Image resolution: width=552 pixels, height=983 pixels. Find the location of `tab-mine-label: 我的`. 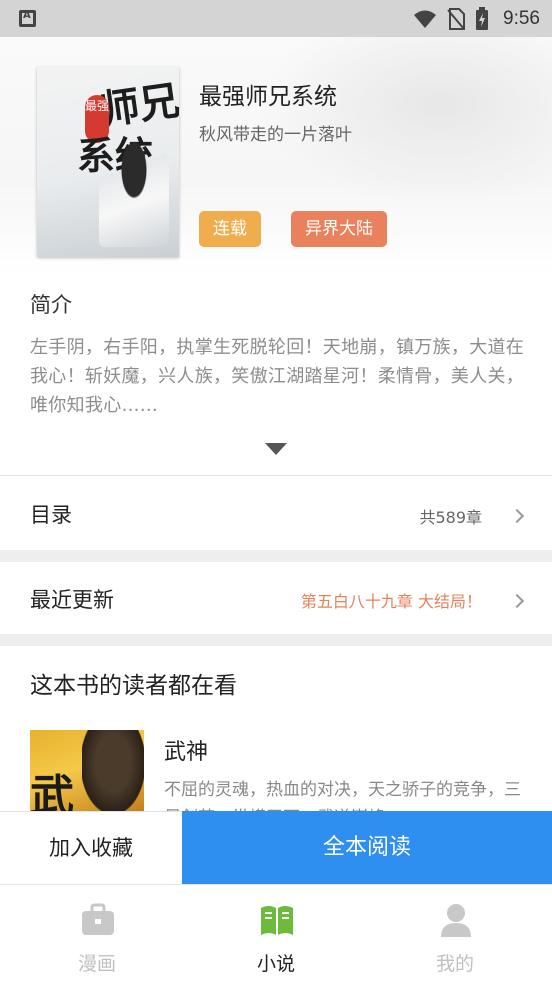

tab-mine-label: 我的 is located at coordinates (454, 964).